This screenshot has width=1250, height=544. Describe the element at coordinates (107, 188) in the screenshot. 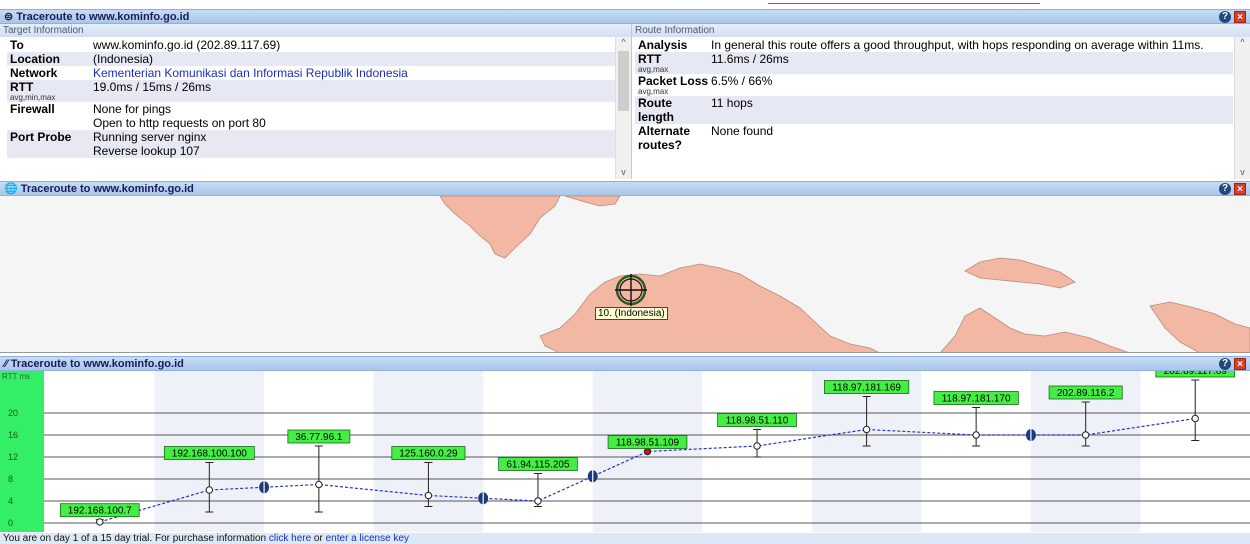

I see `map-panel-title: Traceroute to www.kominfo.go.id` at that location.